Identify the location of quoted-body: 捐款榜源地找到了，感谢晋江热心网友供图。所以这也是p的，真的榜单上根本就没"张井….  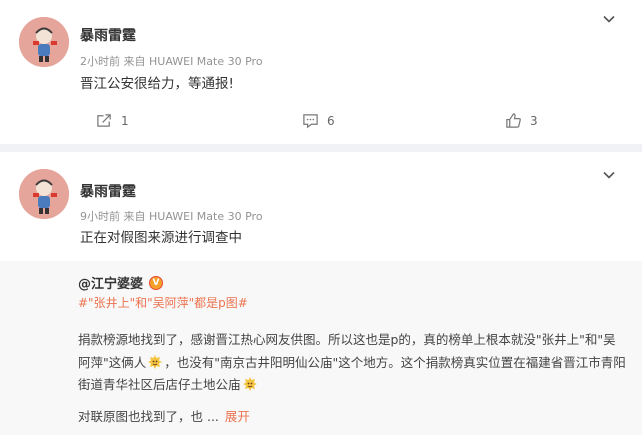
(352, 363).